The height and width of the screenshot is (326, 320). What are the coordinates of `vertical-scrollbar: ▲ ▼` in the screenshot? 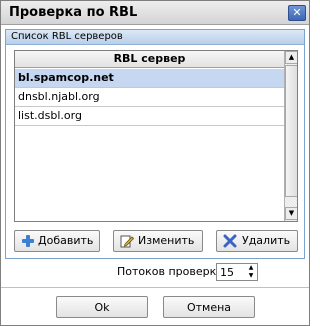 It's located at (290, 136).